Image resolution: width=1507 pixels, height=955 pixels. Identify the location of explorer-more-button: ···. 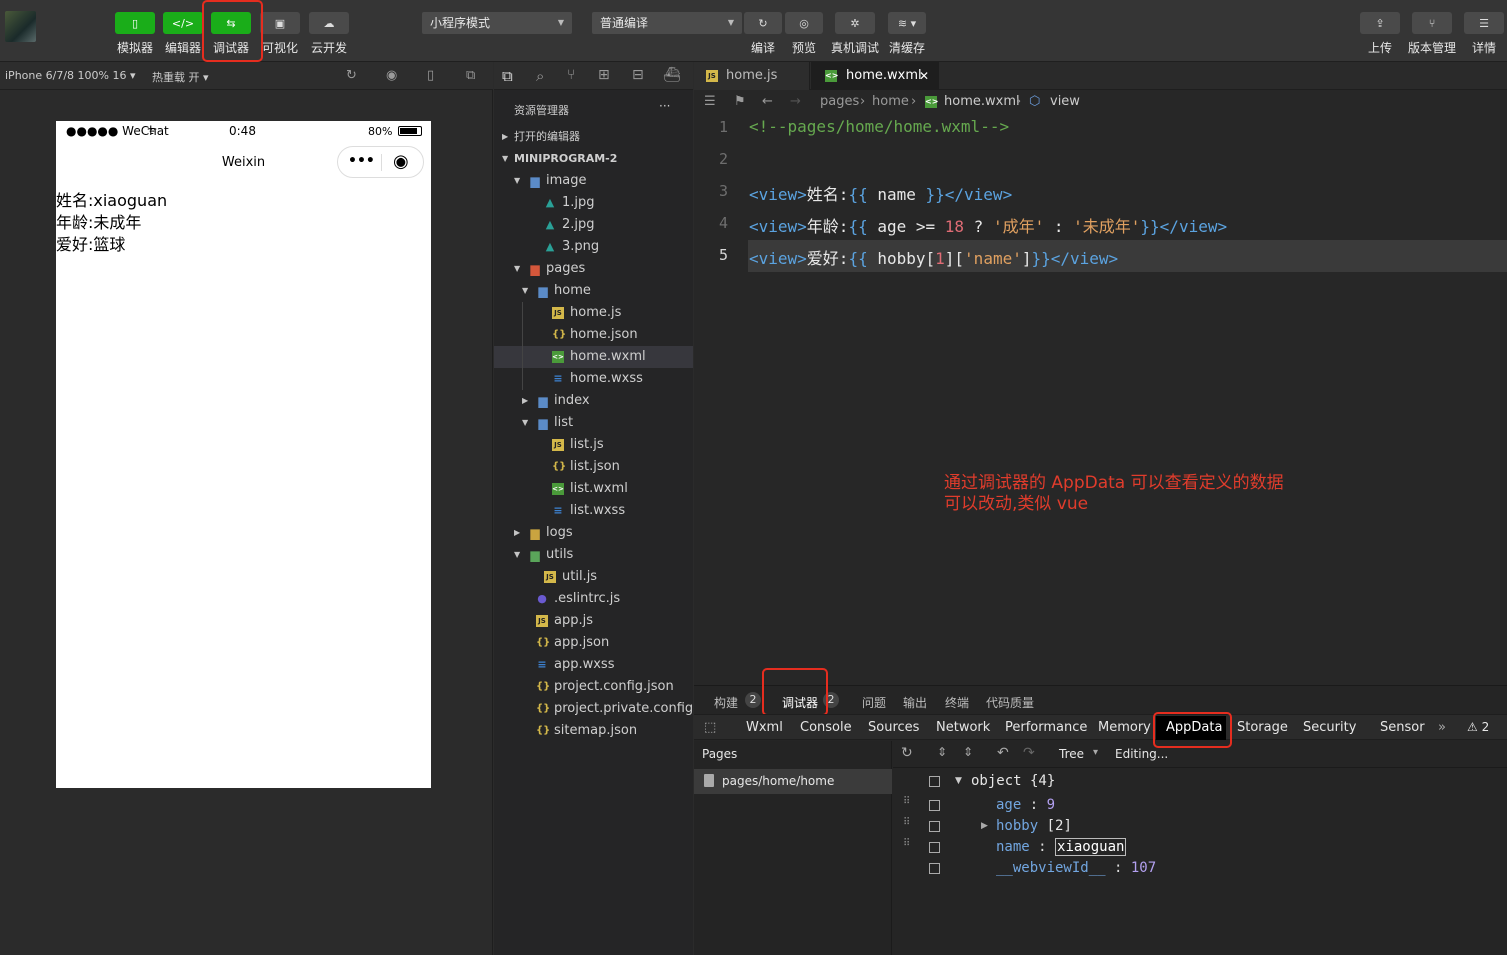
(664, 106).